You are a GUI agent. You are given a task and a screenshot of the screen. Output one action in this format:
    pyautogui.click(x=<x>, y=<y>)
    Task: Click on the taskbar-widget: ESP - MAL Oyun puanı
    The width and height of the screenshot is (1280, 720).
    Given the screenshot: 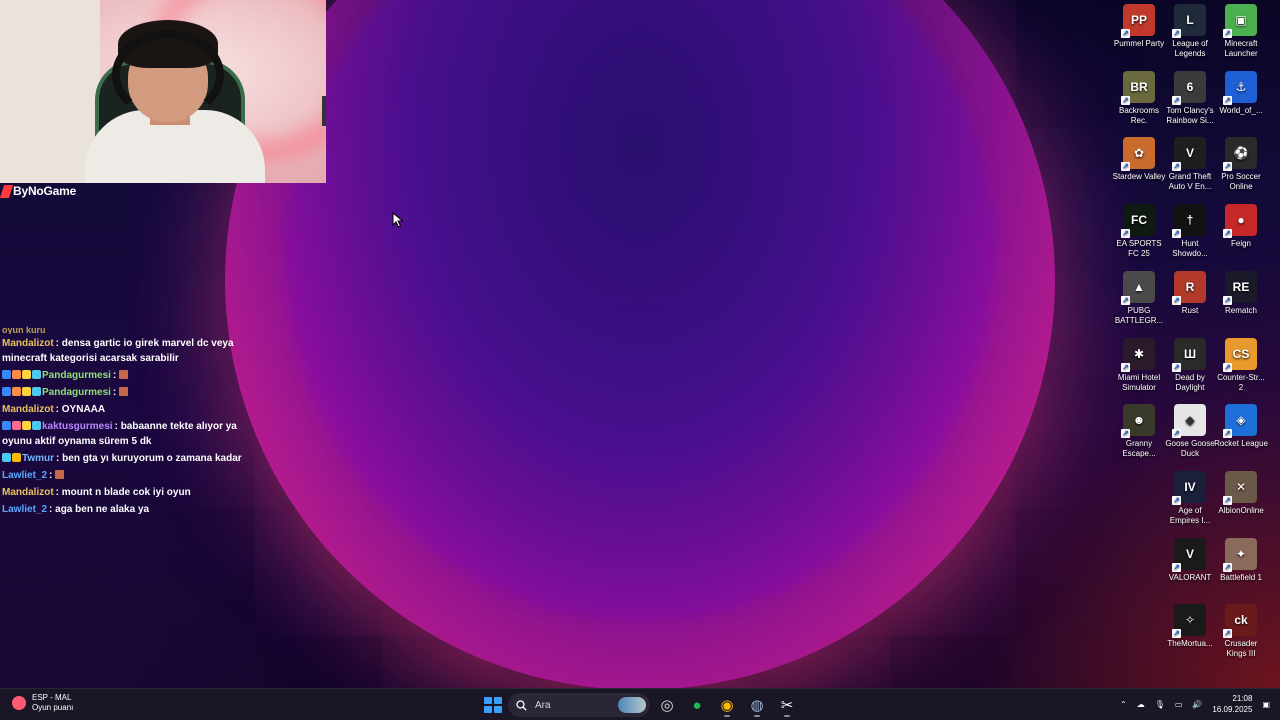 What is the action you would take?
    pyautogui.click(x=42, y=703)
    